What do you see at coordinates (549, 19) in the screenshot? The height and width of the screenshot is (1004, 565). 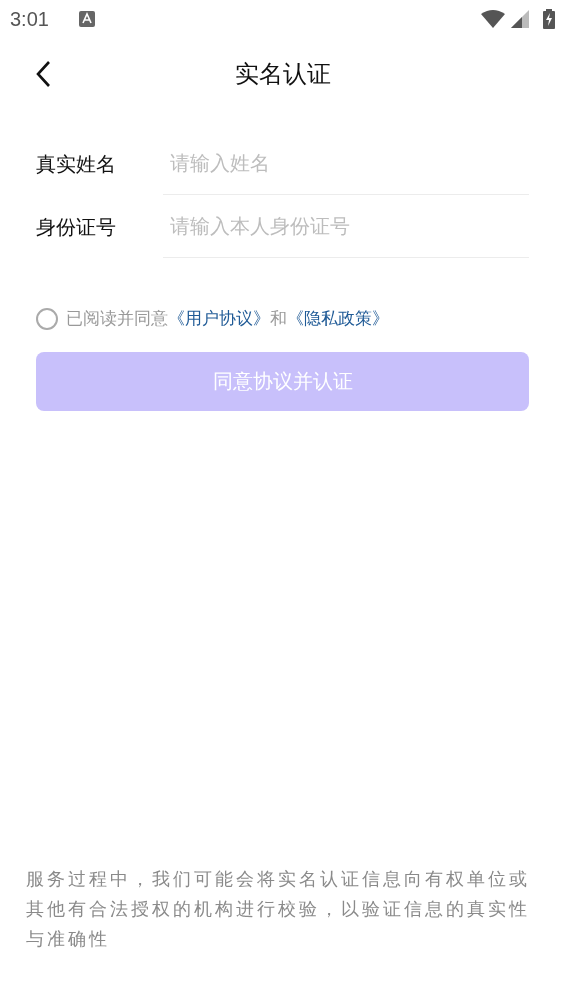 I see `battery-charging-icon` at bounding box center [549, 19].